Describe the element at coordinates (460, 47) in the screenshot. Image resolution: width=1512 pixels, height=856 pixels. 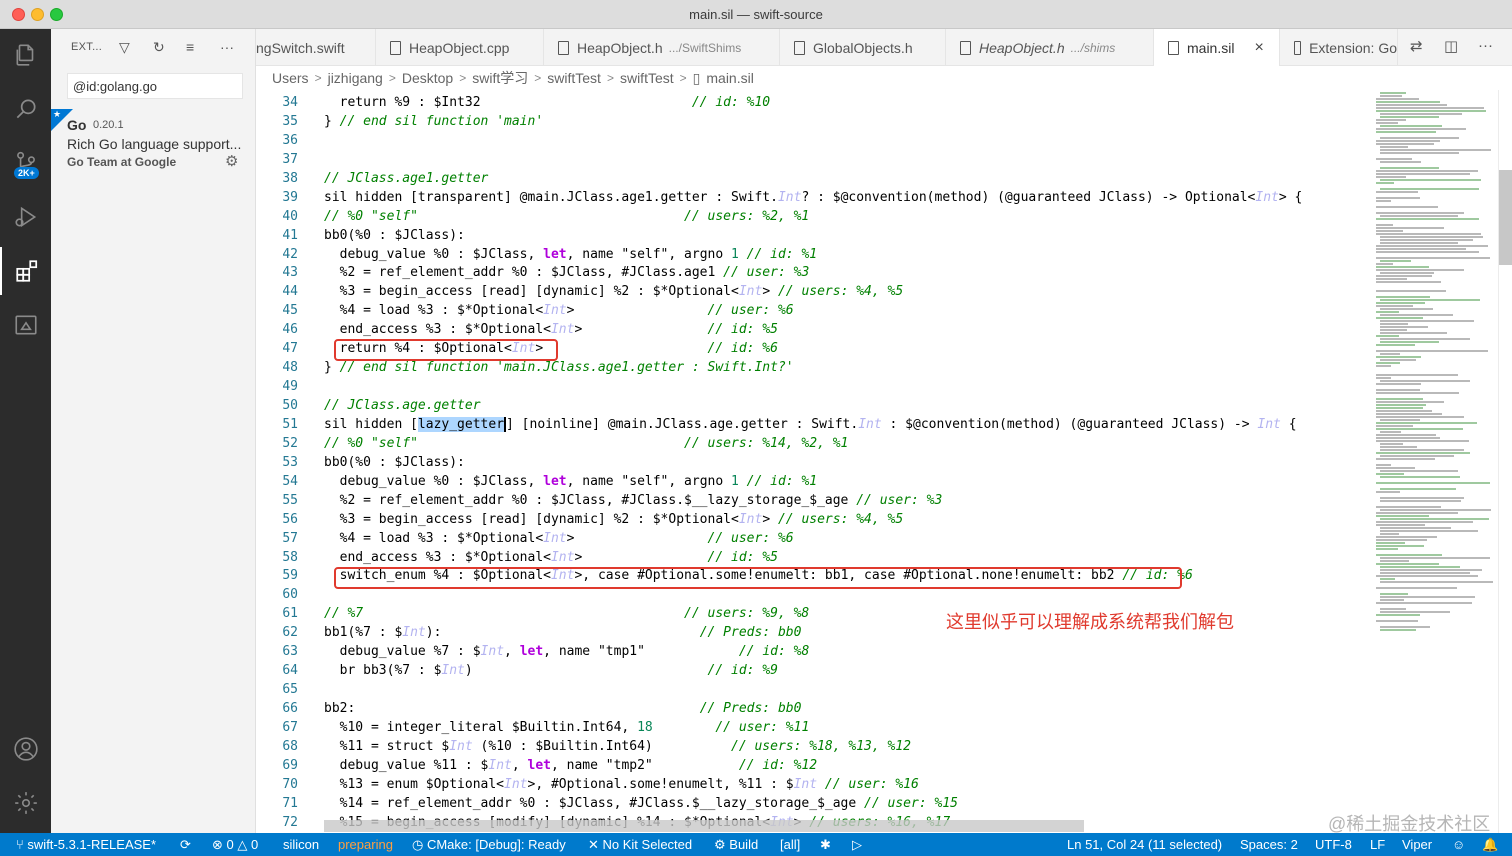
I see `tab-heapobject-cpp: HeapObject.cpp` at that location.